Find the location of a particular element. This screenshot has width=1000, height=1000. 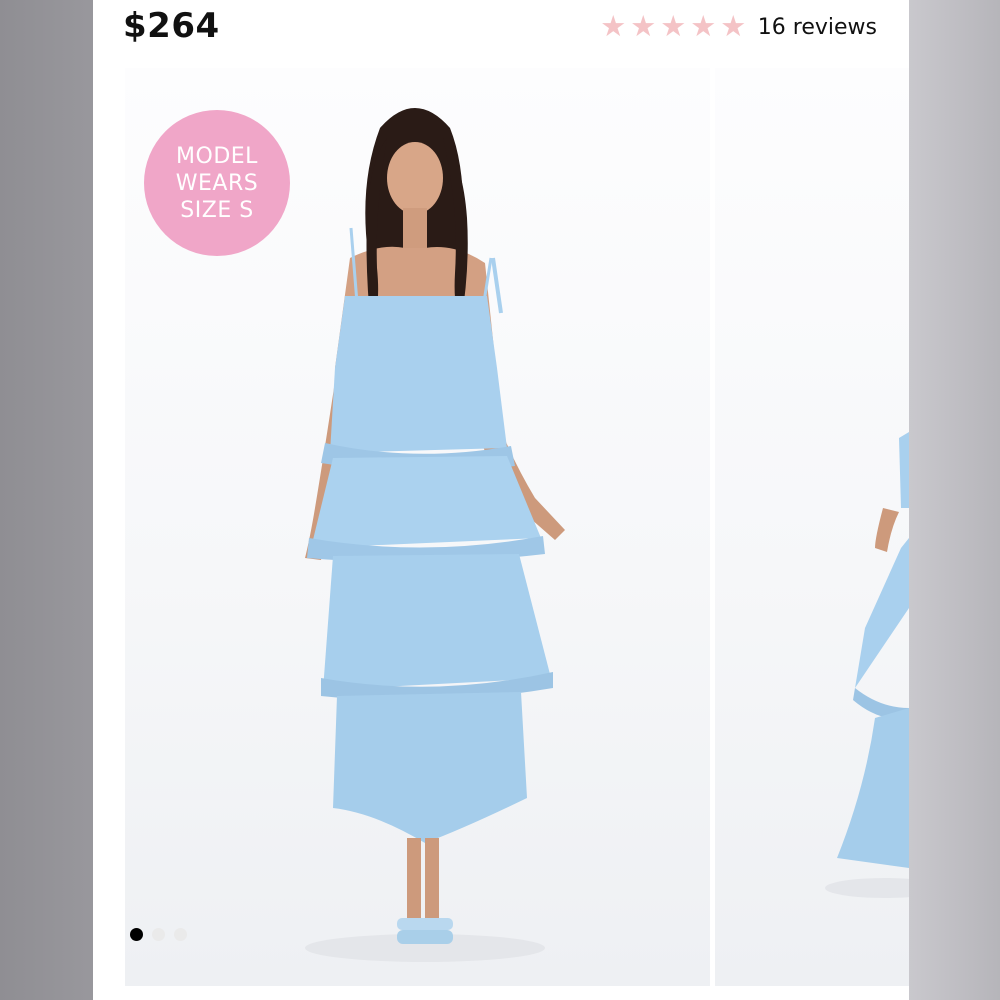

rating-stars: ★ ★ ★ ★ ★ is located at coordinates (673, 26).